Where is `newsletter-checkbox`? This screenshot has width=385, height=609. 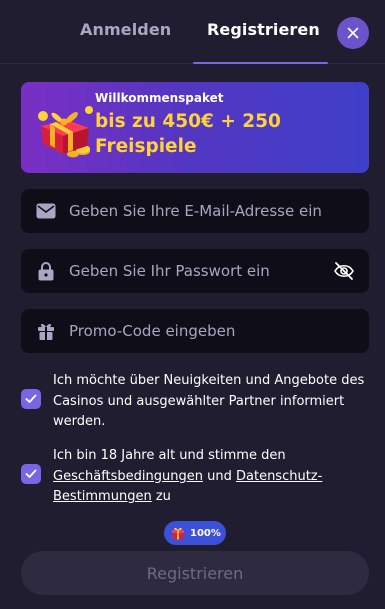 newsletter-checkbox is located at coordinates (31, 399).